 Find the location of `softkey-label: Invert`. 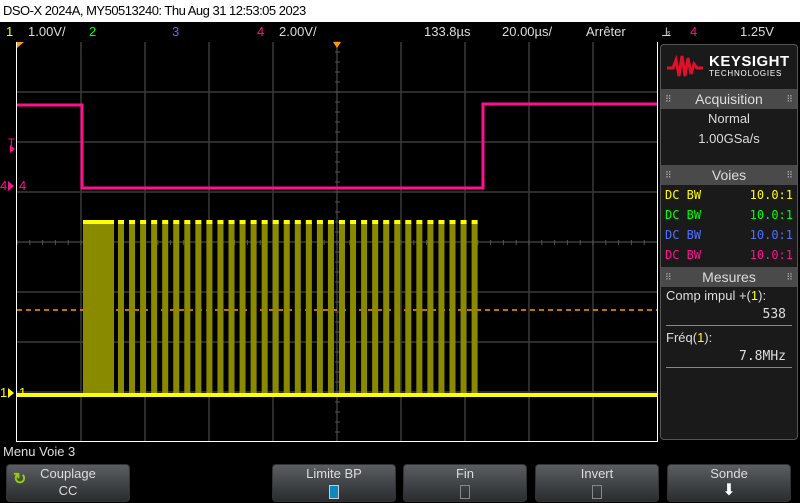

softkey-label: Invert is located at coordinates (597, 473).